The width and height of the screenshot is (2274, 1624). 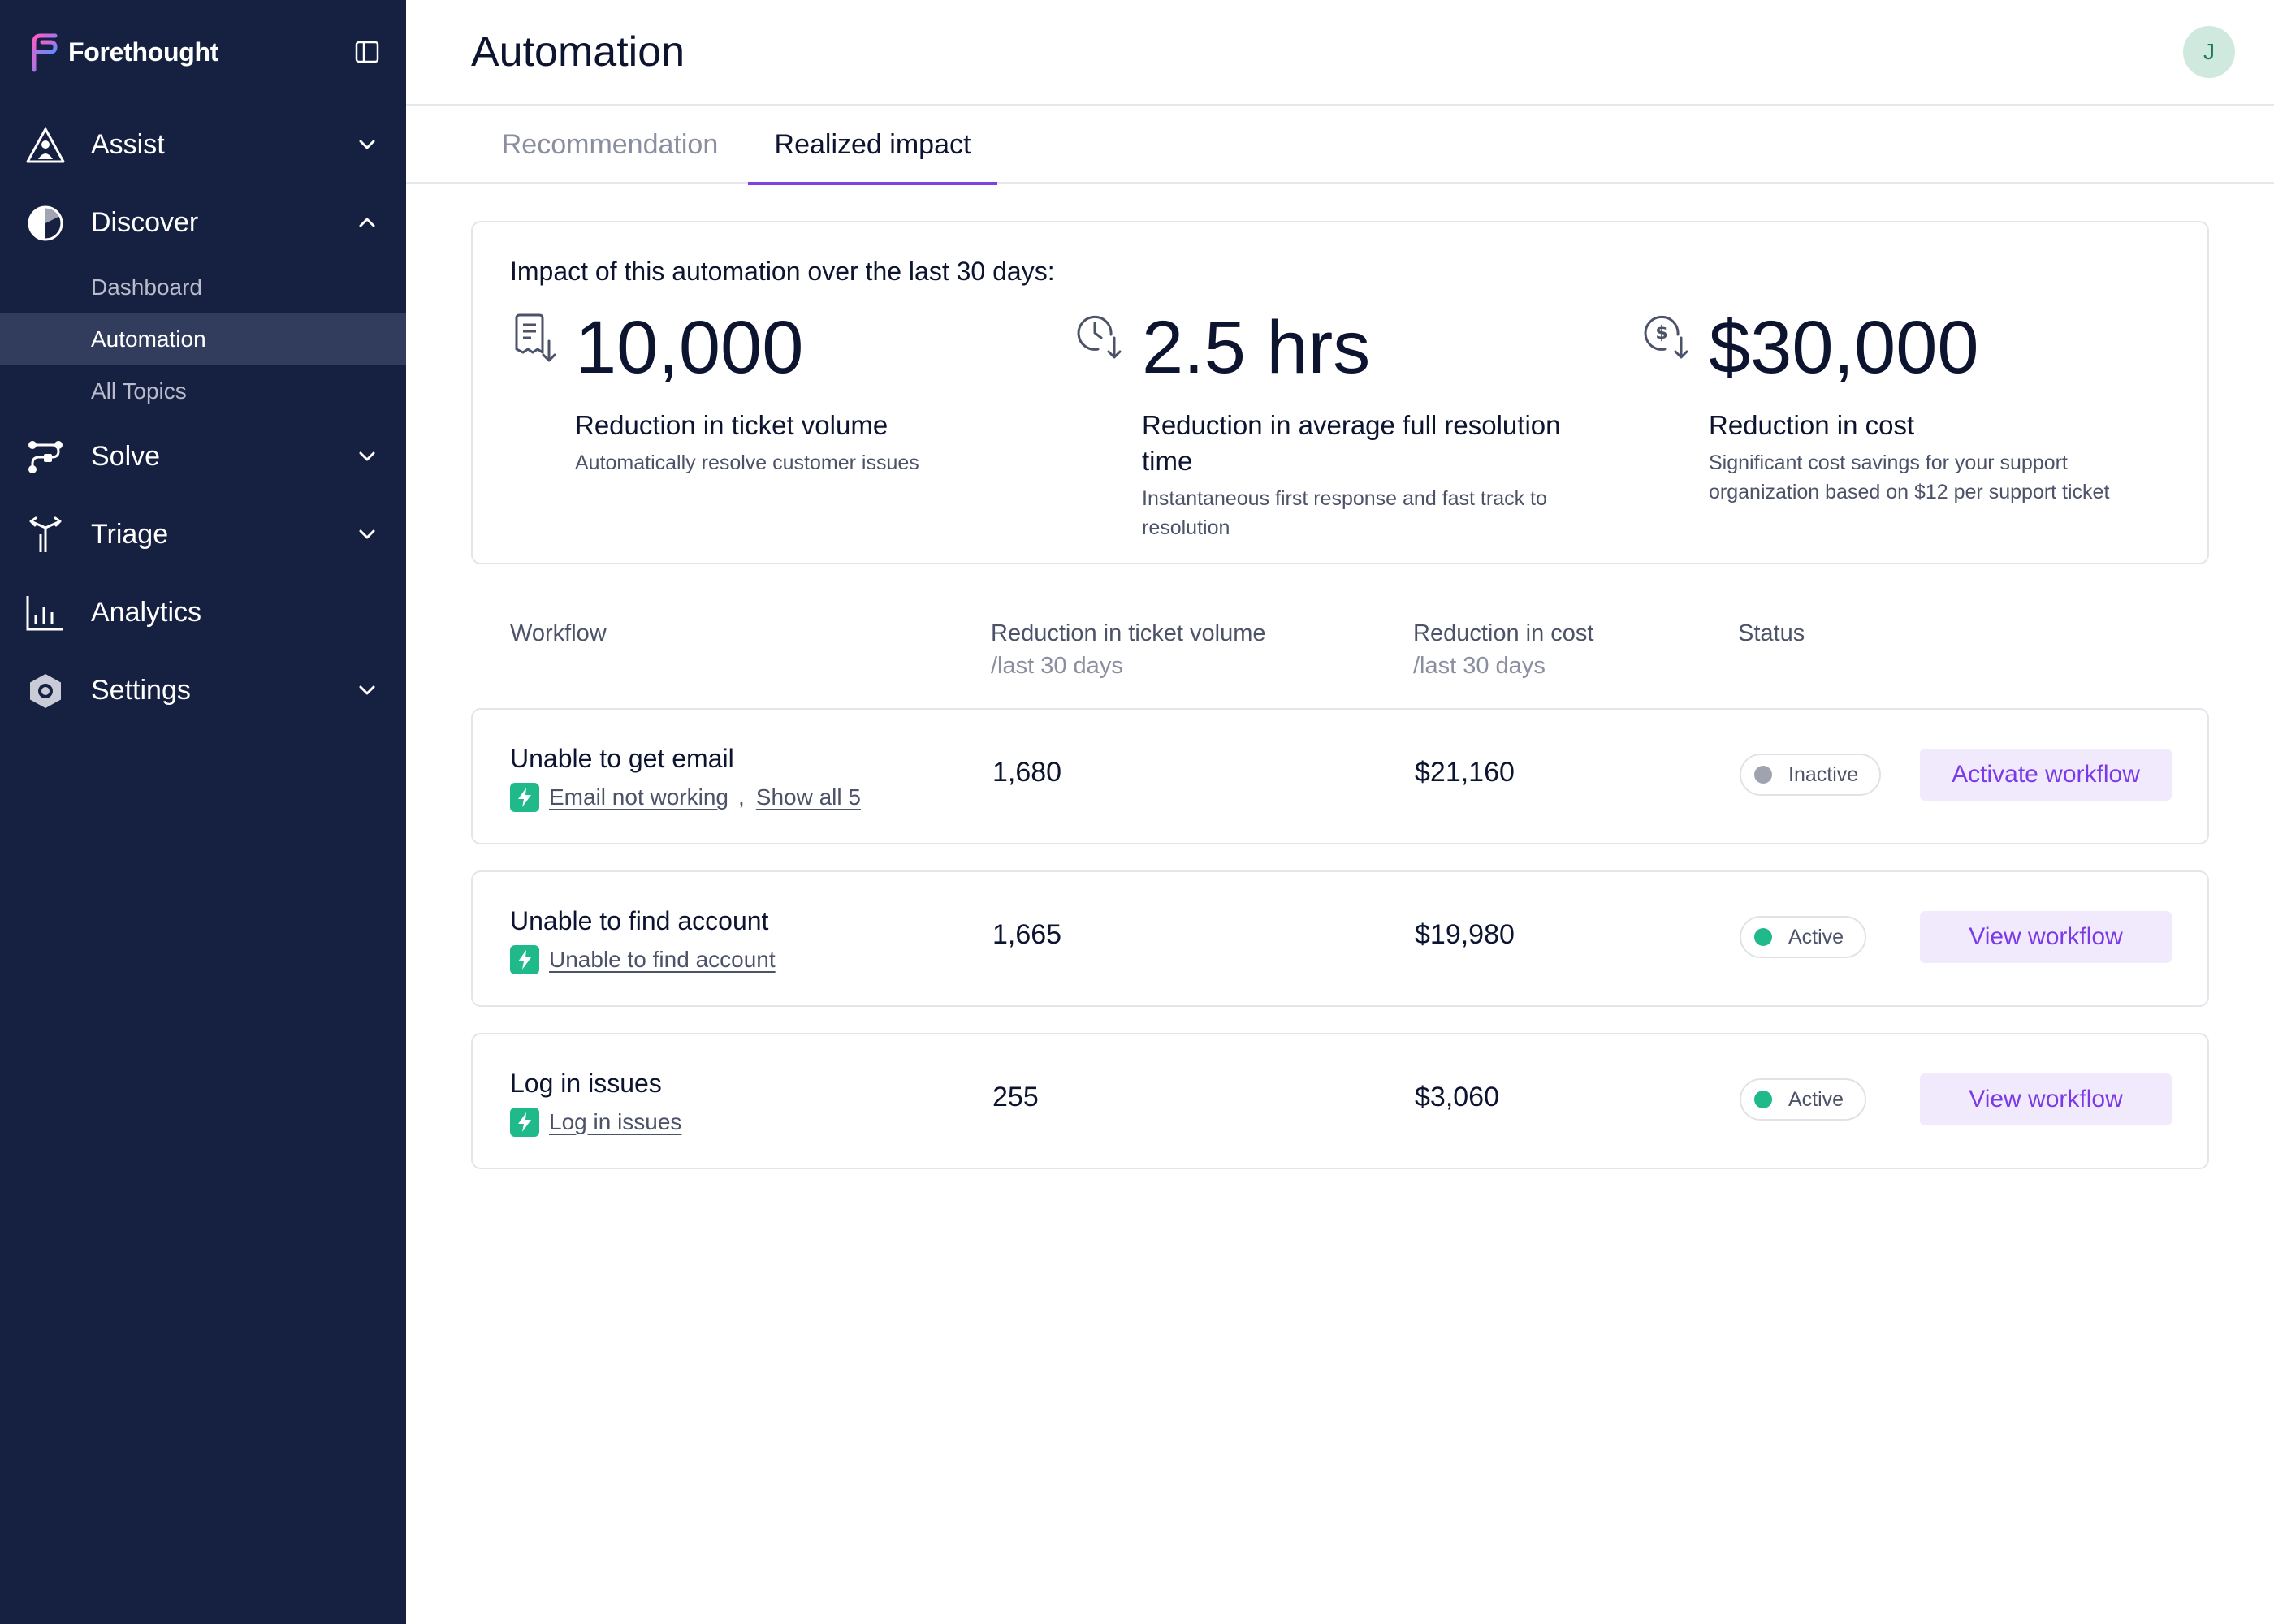 I want to click on workflow-links: Unable to find account, so click(x=643, y=960).